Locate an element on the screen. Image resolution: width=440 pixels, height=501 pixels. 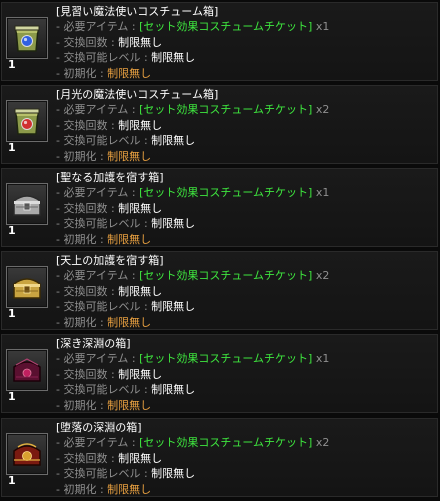
item-title: [深き深淵の箱] is located at coordinates (93, 343).